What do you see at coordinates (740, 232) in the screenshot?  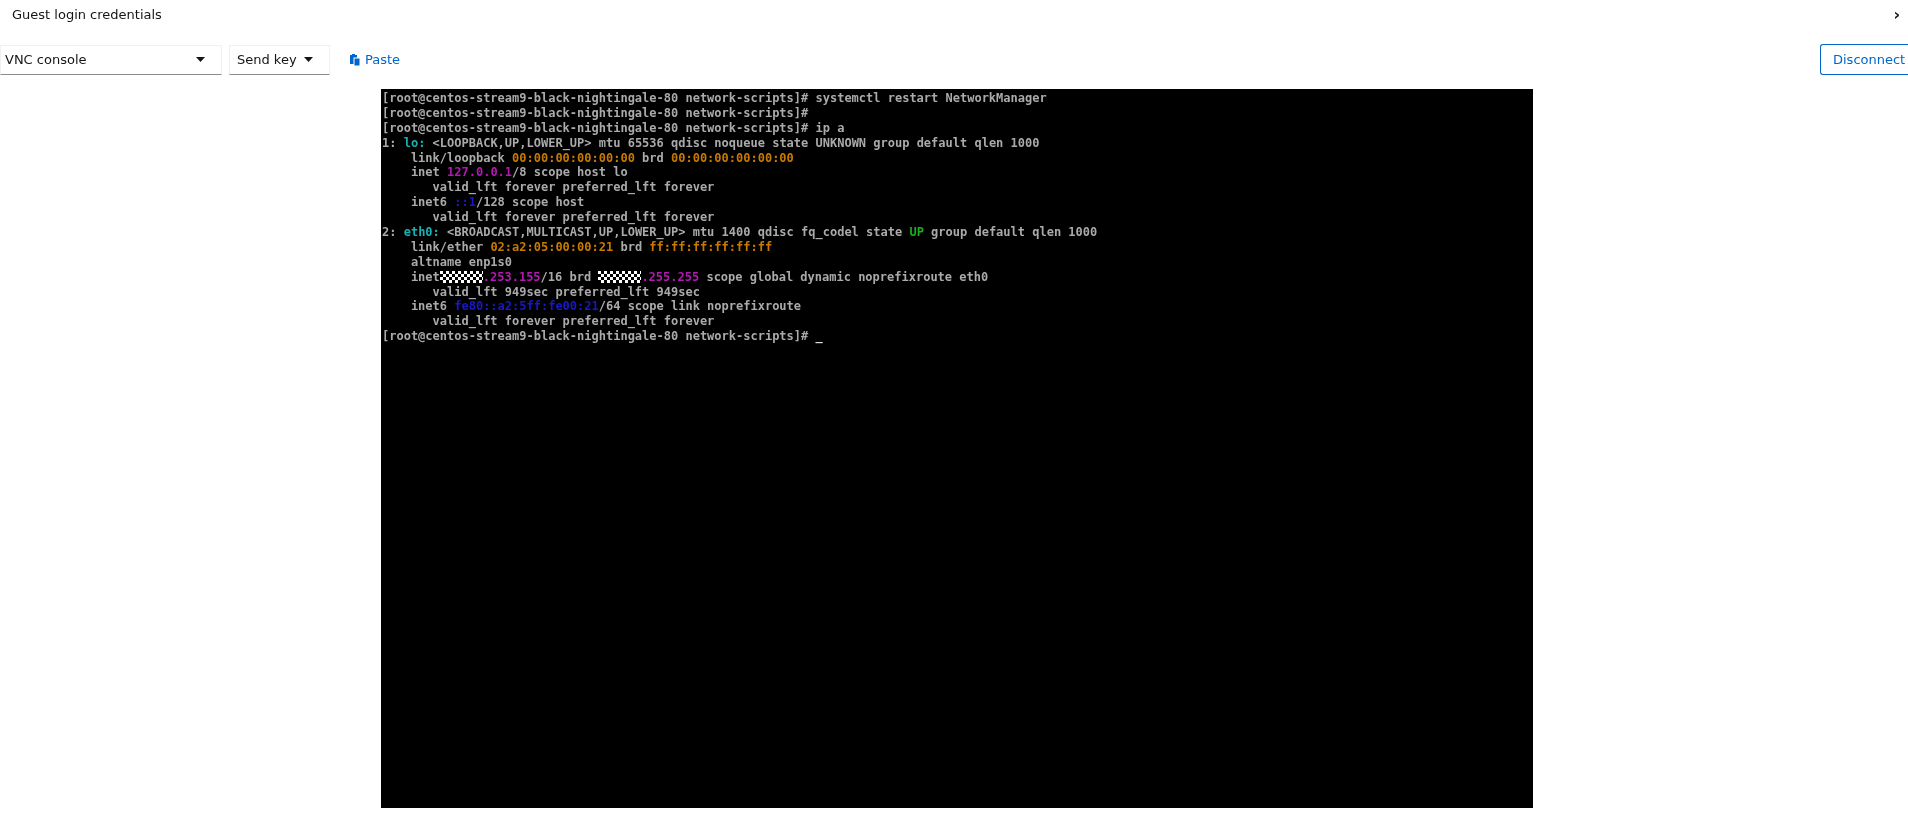 I see `terminal-line: 2: eth0: <BROADCAST,MULTICAST,UP,LOWER_UP> mtu 1400 qdisc fq_codel state UP group default qlen 1000` at bounding box center [740, 232].